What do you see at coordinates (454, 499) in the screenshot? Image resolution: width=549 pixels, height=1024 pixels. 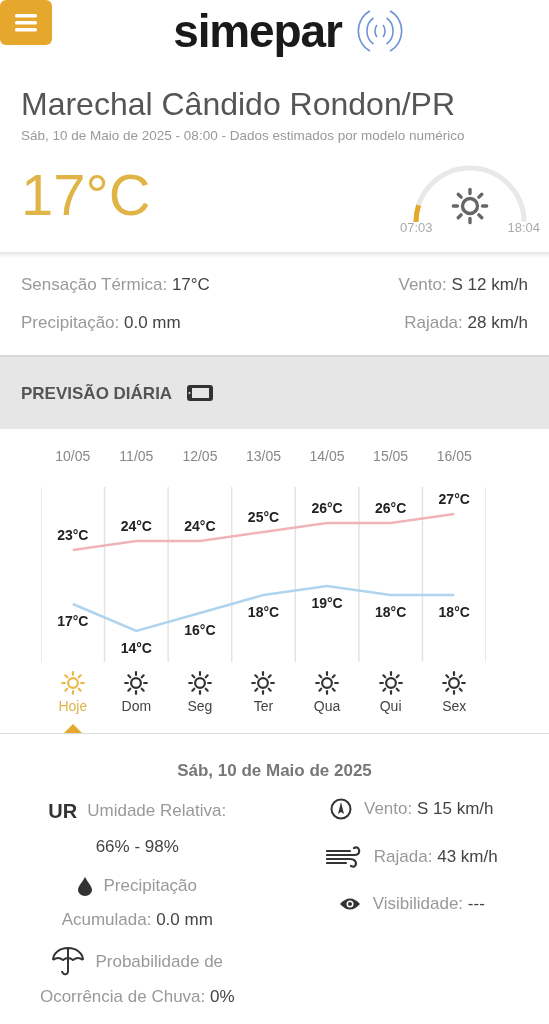 I see `temperature-label: 27°C` at bounding box center [454, 499].